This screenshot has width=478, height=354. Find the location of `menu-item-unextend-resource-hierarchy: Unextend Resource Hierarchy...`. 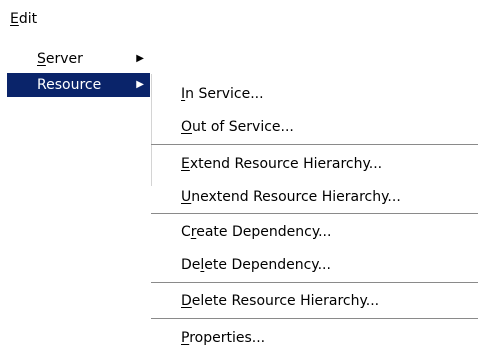

menu-item-unextend-resource-hierarchy: Unextend Resource Hierarchy... is located at coordinates (291, 197).